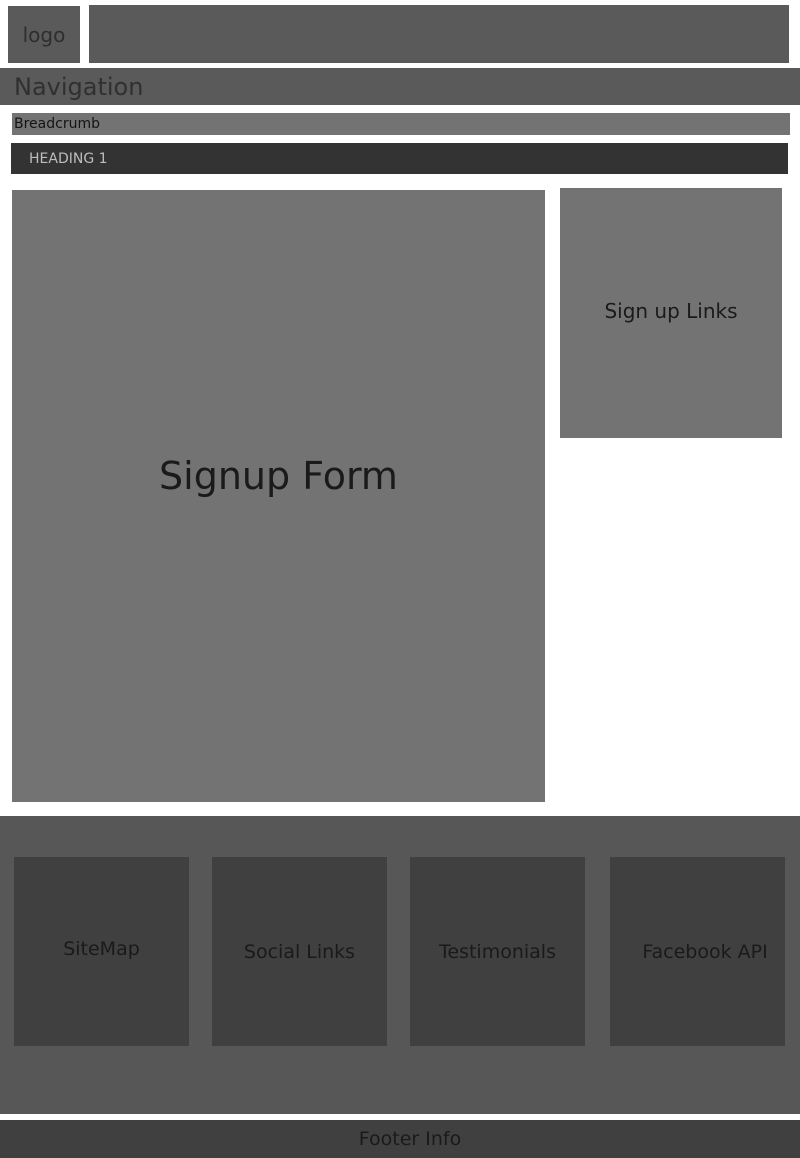 The width and height of the screenshot is (800, 1158). Describe the element at coordinates (57, 124) in the screenshot. I see `breadcrumb-label: Breadcrumb` at that location.